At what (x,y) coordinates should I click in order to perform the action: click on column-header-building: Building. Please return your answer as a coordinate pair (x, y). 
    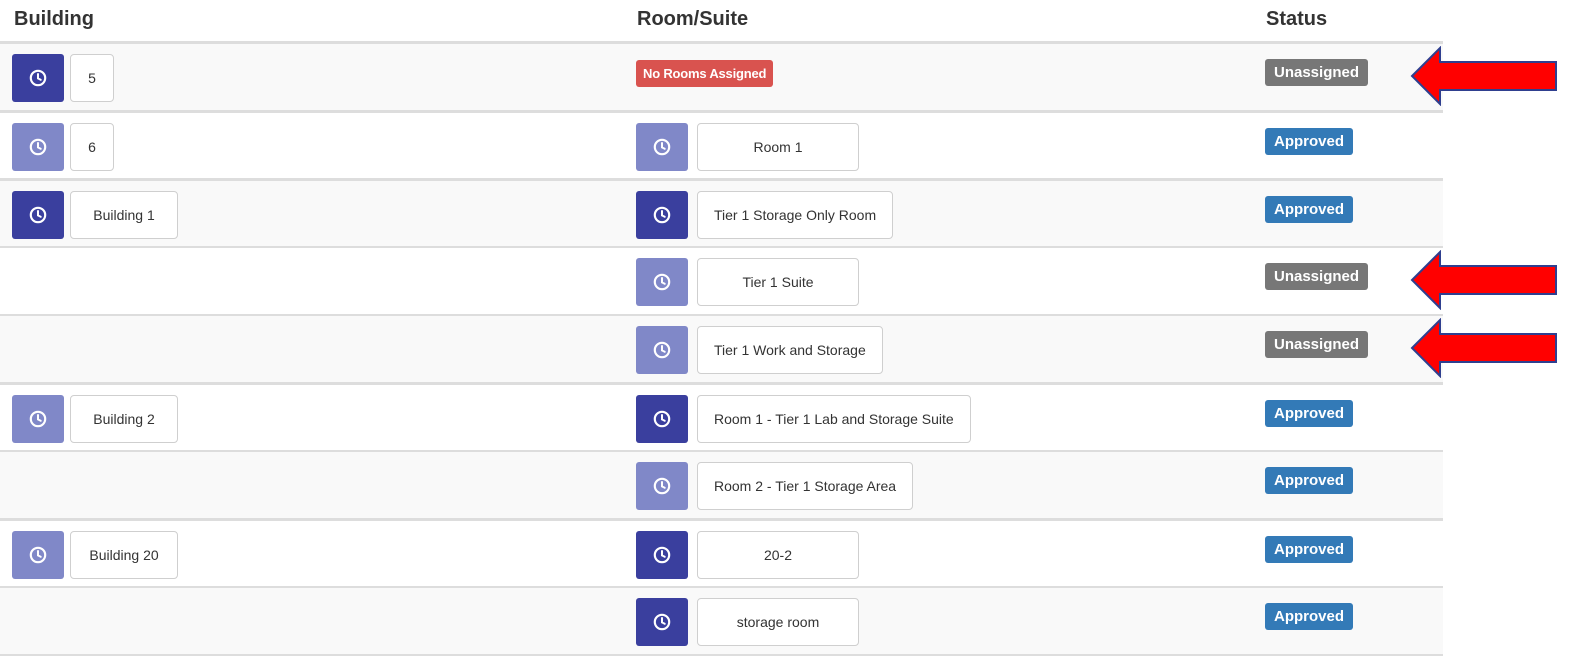
    Looking at the image, I should click on (54, 19).